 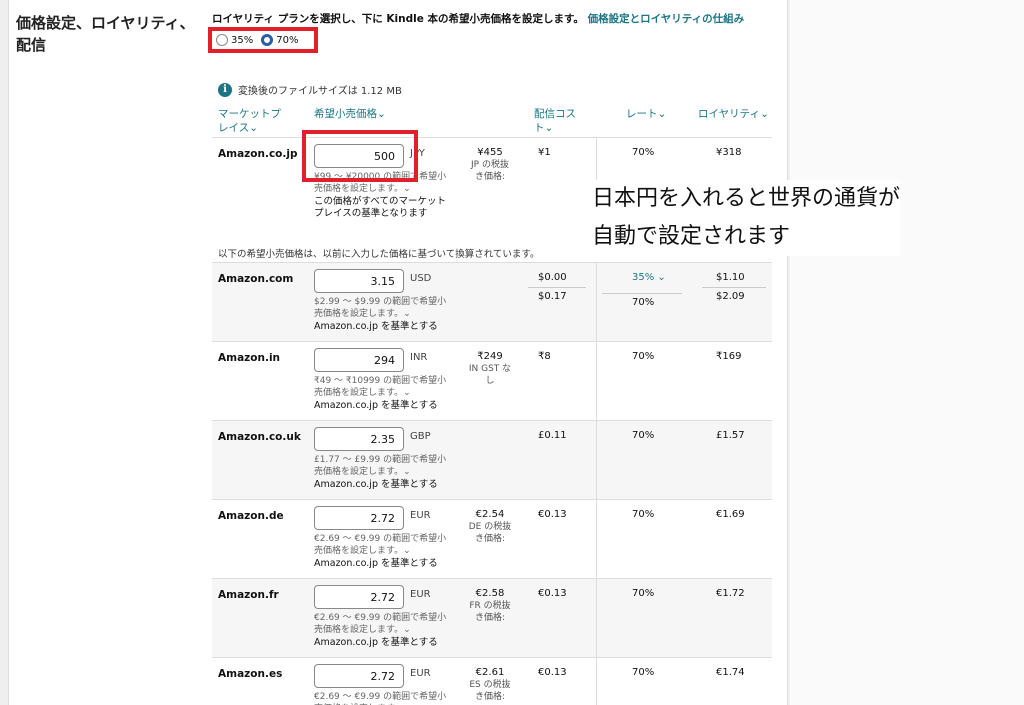 I want to click on radio-off-icon, so click(x=222, y=40).